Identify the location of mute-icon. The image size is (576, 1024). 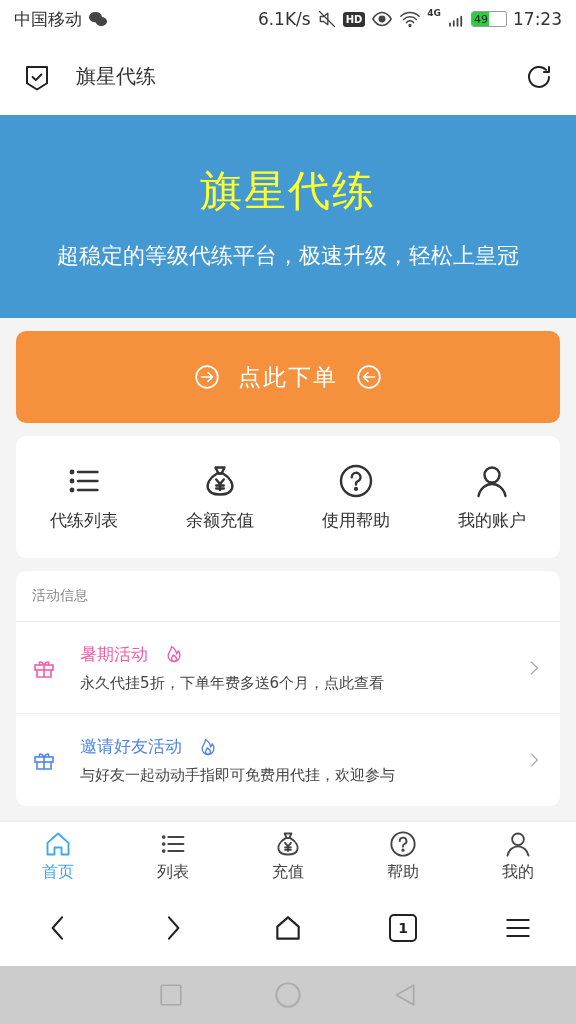
(326, 19).